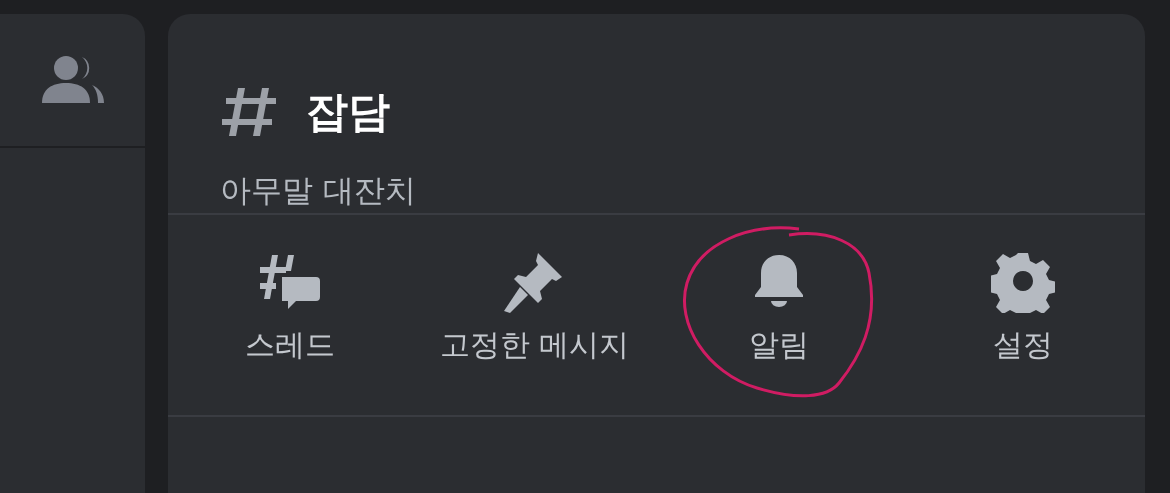 The height and width of the screenshot is (493, 1170). Describe the element at coordinates (290, 316) in the screenshot. I see `channel-action-button: 스레드` at that location.